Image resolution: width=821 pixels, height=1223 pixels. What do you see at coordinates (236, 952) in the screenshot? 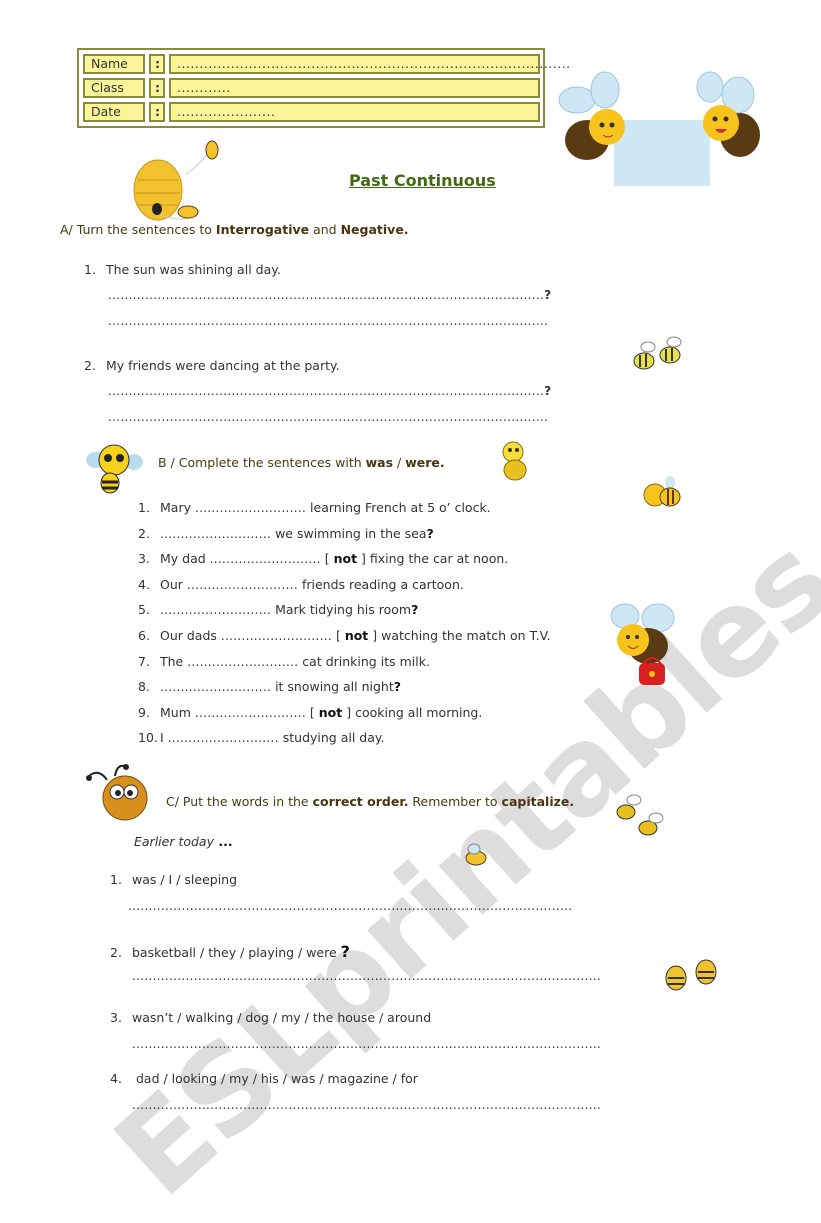
I see `scrambled-words: basketball / they / playing / were` at bounding box center [236, 952].